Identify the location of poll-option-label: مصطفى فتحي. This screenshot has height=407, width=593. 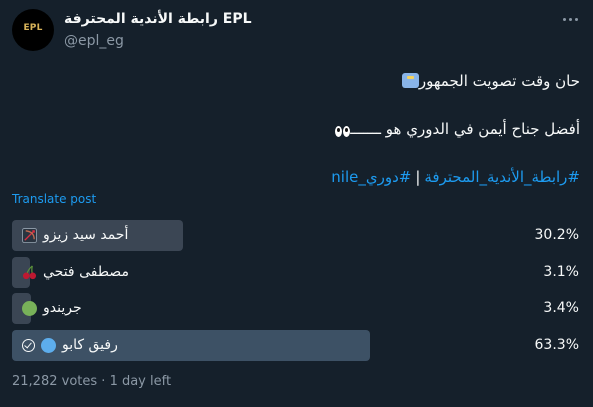
(75, 272).